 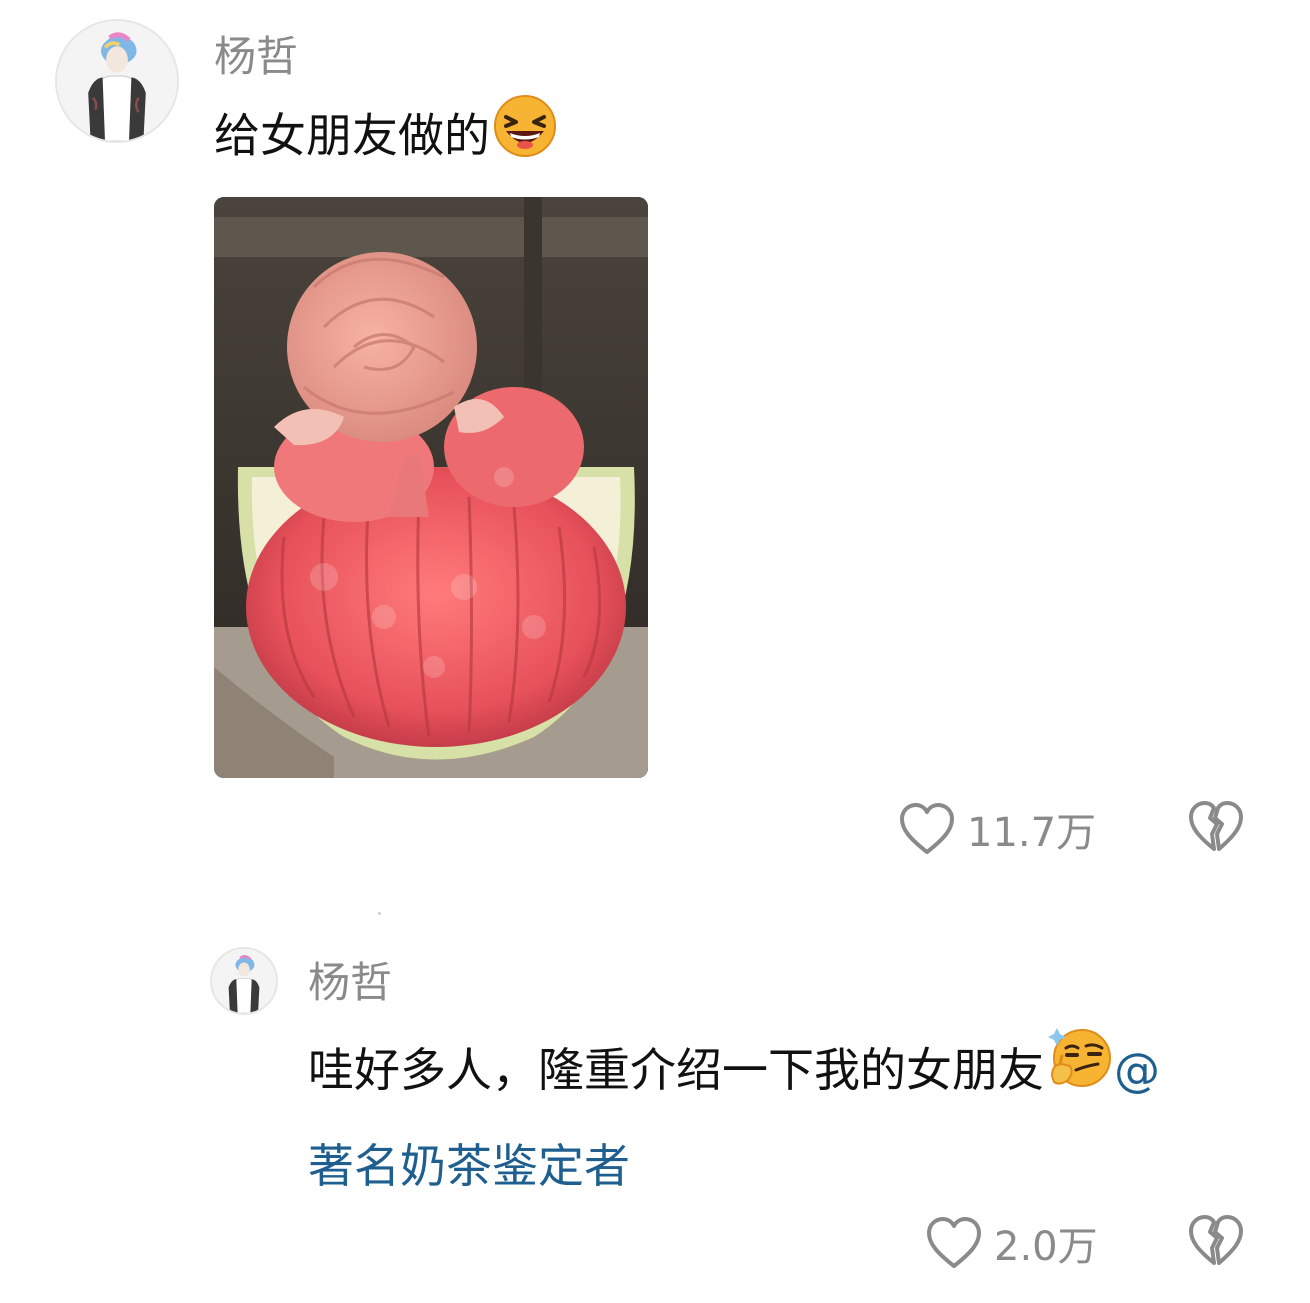 What do you see at coordinates (1080, 1073) in the screenshot?
I see `thinking-smirk-emoji` at bounding box center [1080, 1073].